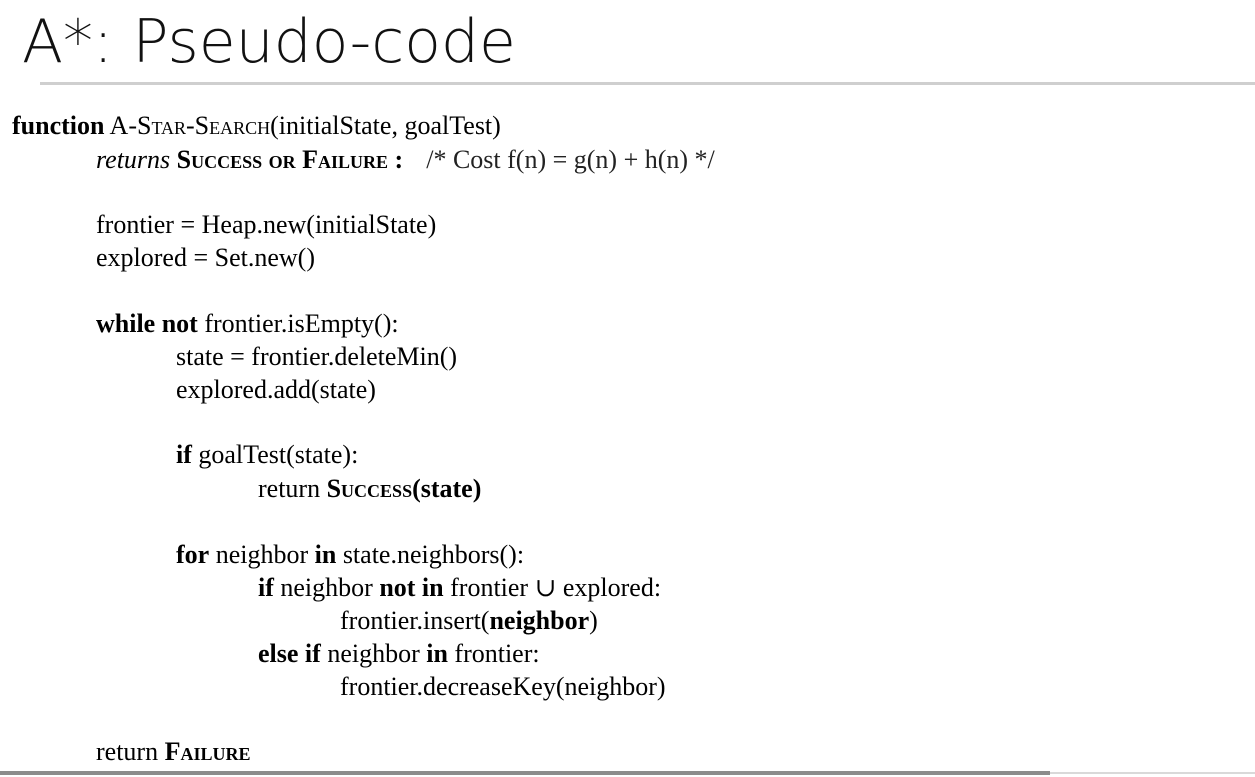 The width and height of the screenshot is (1255, 777). Describe the element at coordinates (385, 125) in the screenshot. I see `function-args: (initialState, goalTest)` at that location.